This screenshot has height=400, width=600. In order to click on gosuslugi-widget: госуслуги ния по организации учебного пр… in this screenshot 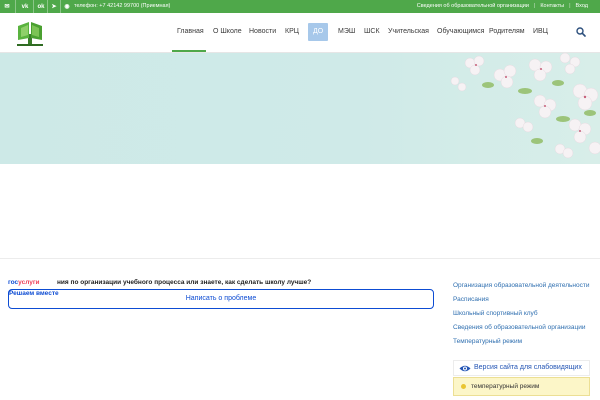, I will do `click(223, 293)`.